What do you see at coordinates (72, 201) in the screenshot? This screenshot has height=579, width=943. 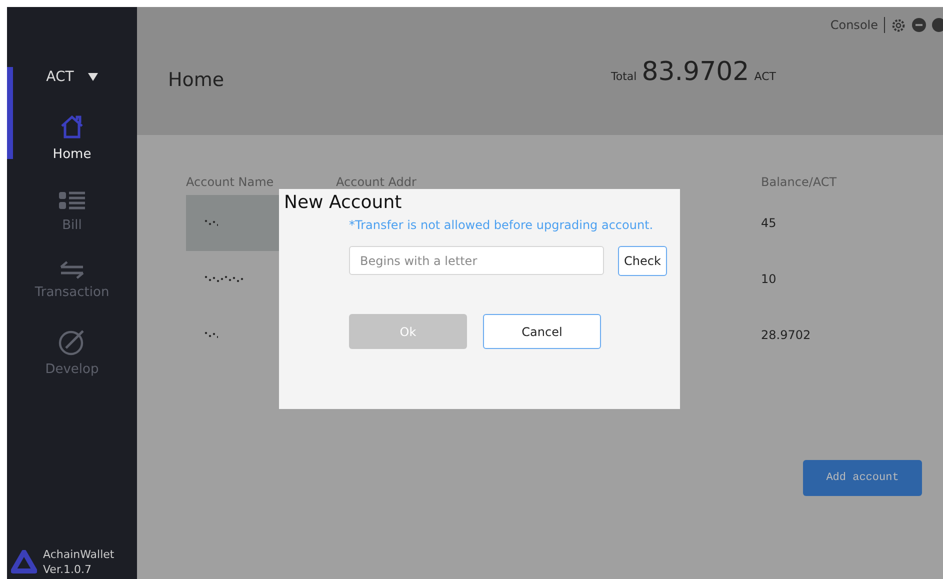 I see `list-icon` at bounding box center [72, 201].